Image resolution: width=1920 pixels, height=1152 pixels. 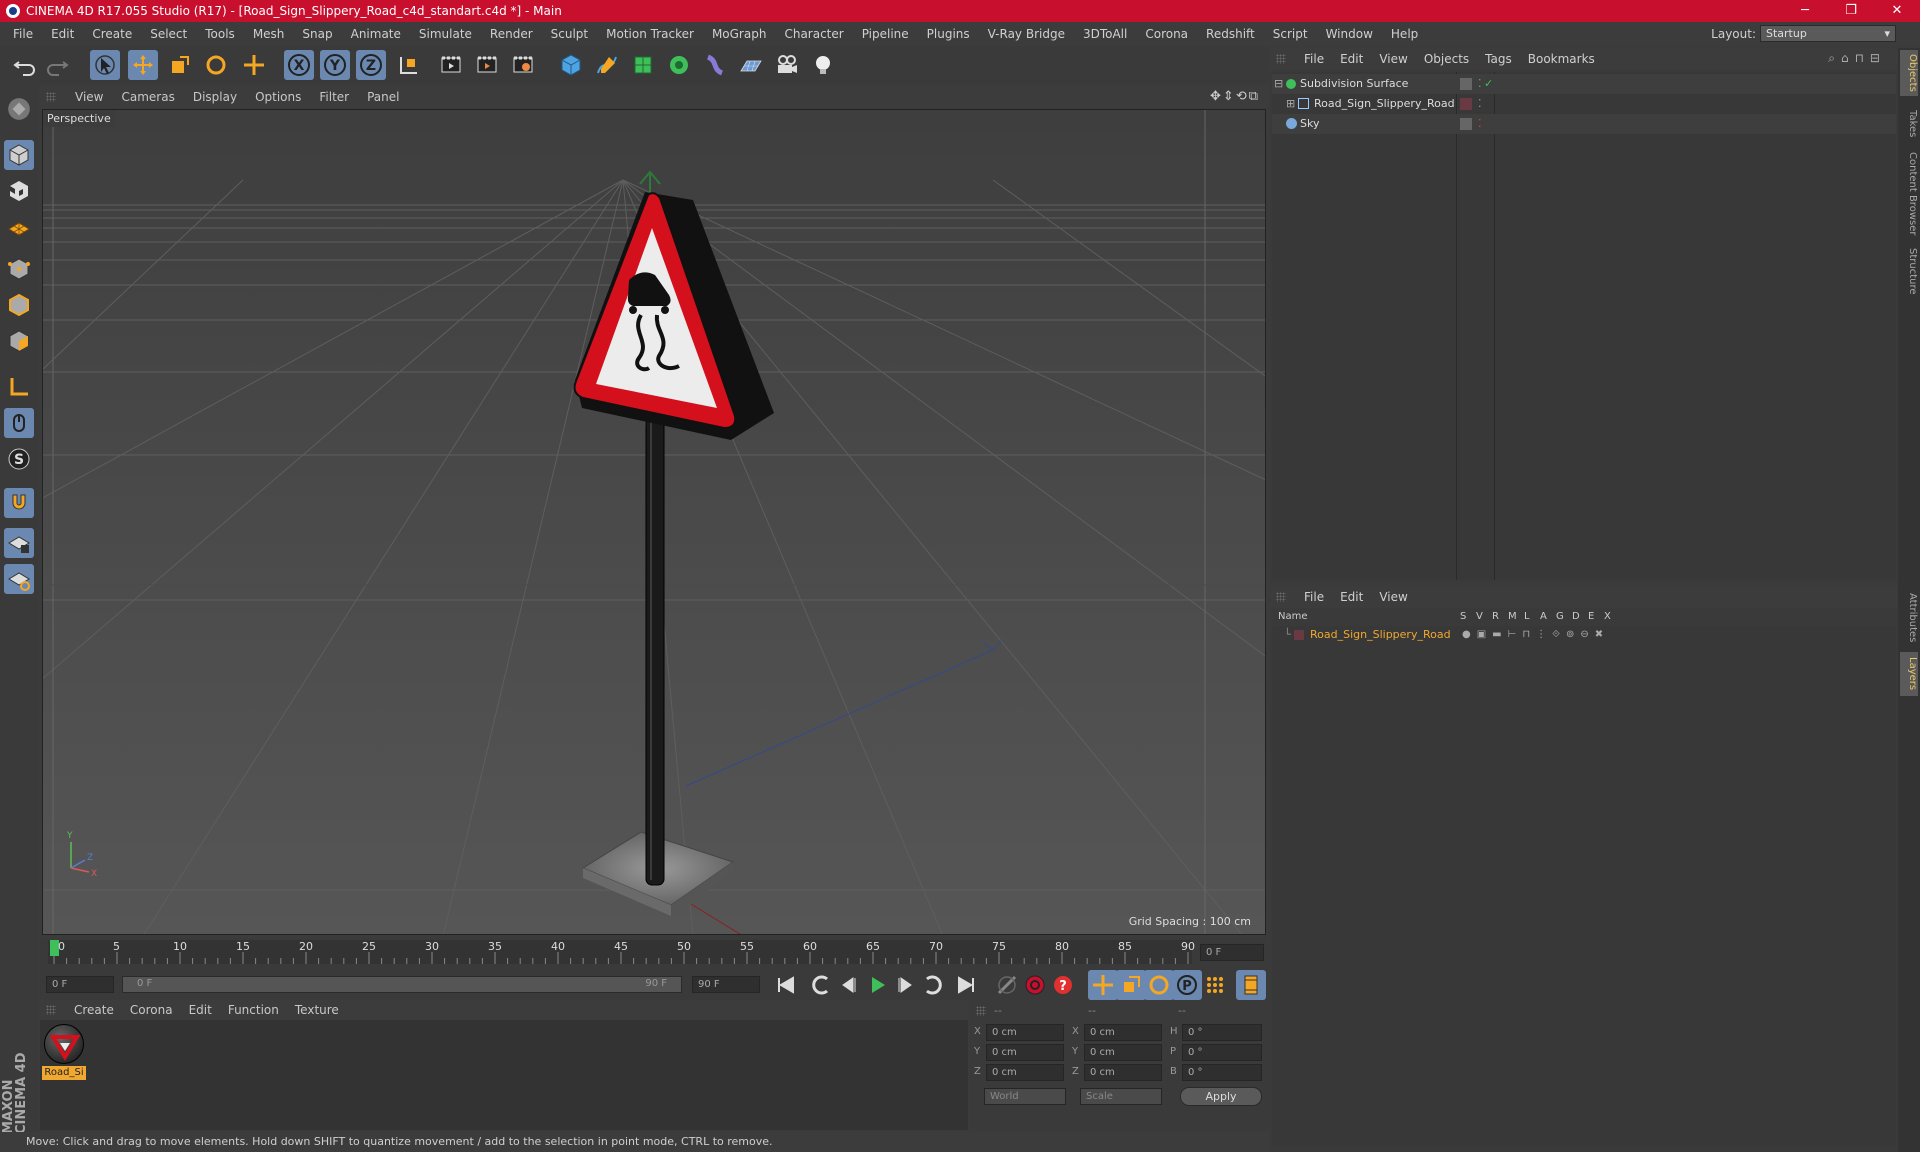 I want to click on layer-color-icon, so click(x=1466, y=104).